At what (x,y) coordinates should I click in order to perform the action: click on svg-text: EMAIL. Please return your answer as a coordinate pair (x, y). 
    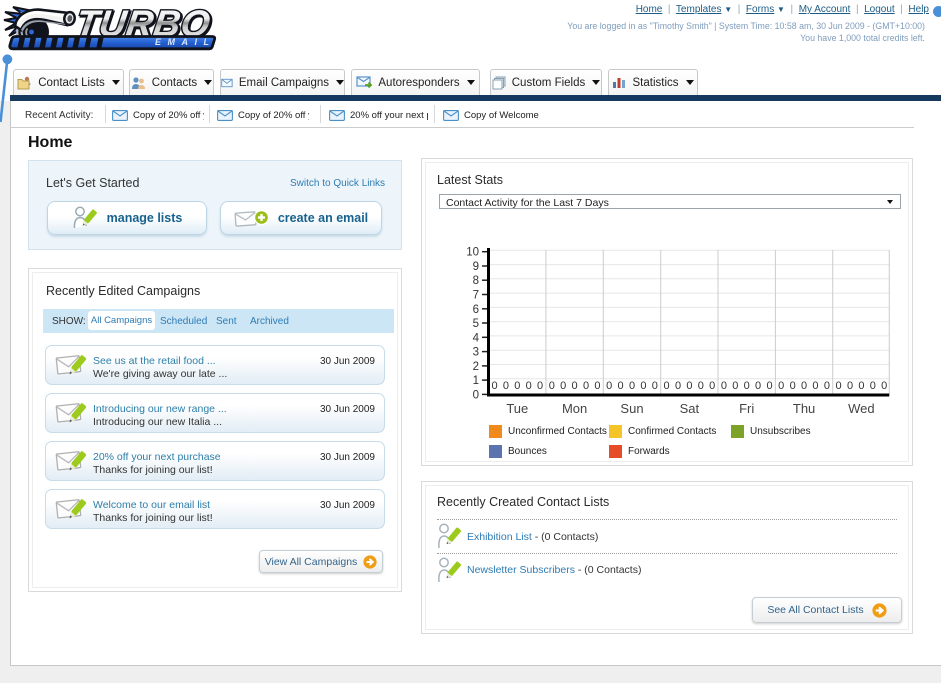
    Looking at the image, I should click on (185, 42).